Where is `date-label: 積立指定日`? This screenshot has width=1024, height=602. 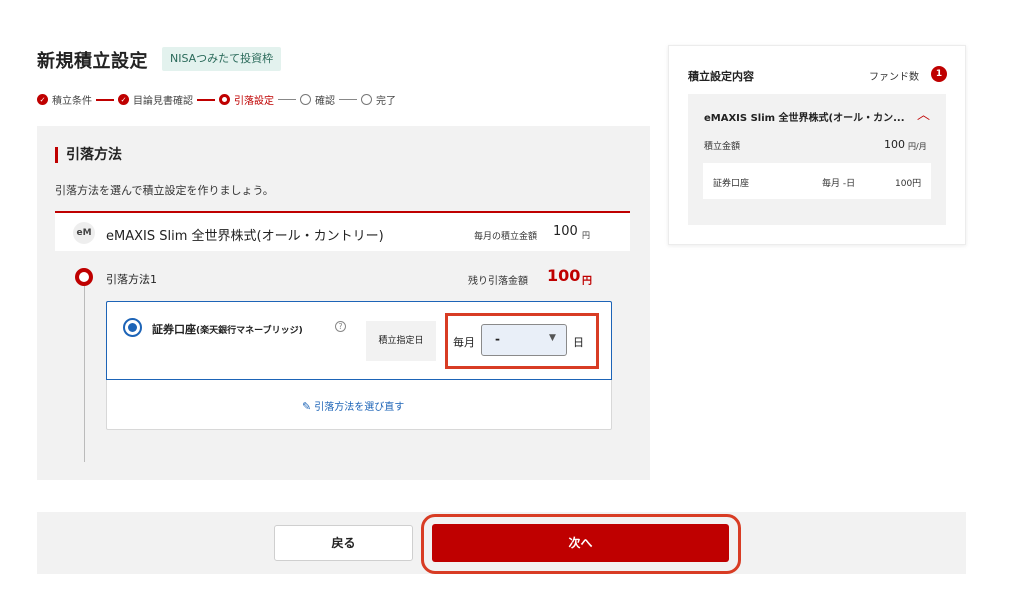 date-label: 積立指定日 is located at coordinates (401, 341).